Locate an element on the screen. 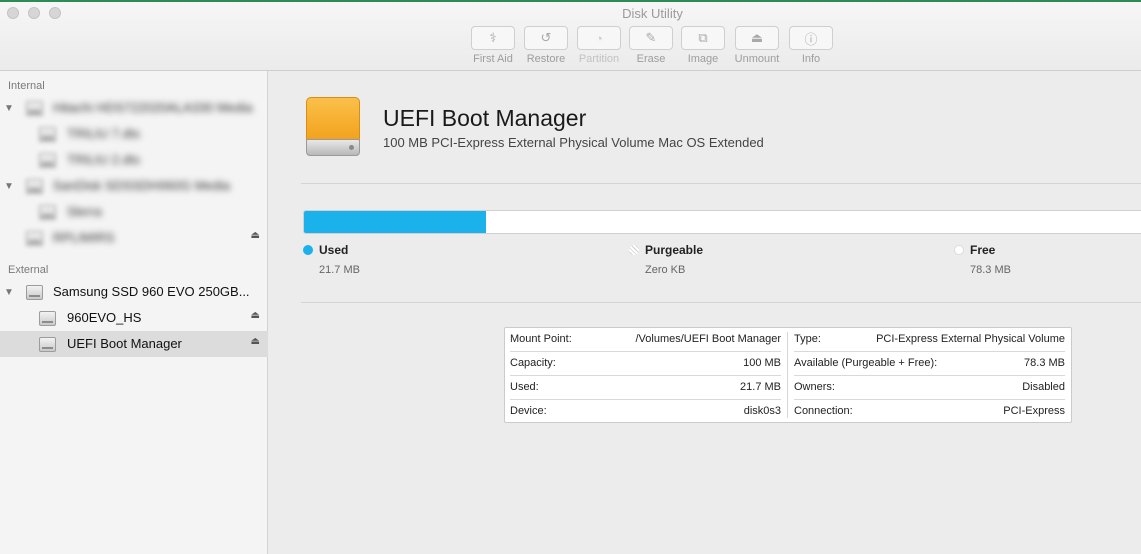  erase-icon: ✎ is located at coordinates (651, 37).